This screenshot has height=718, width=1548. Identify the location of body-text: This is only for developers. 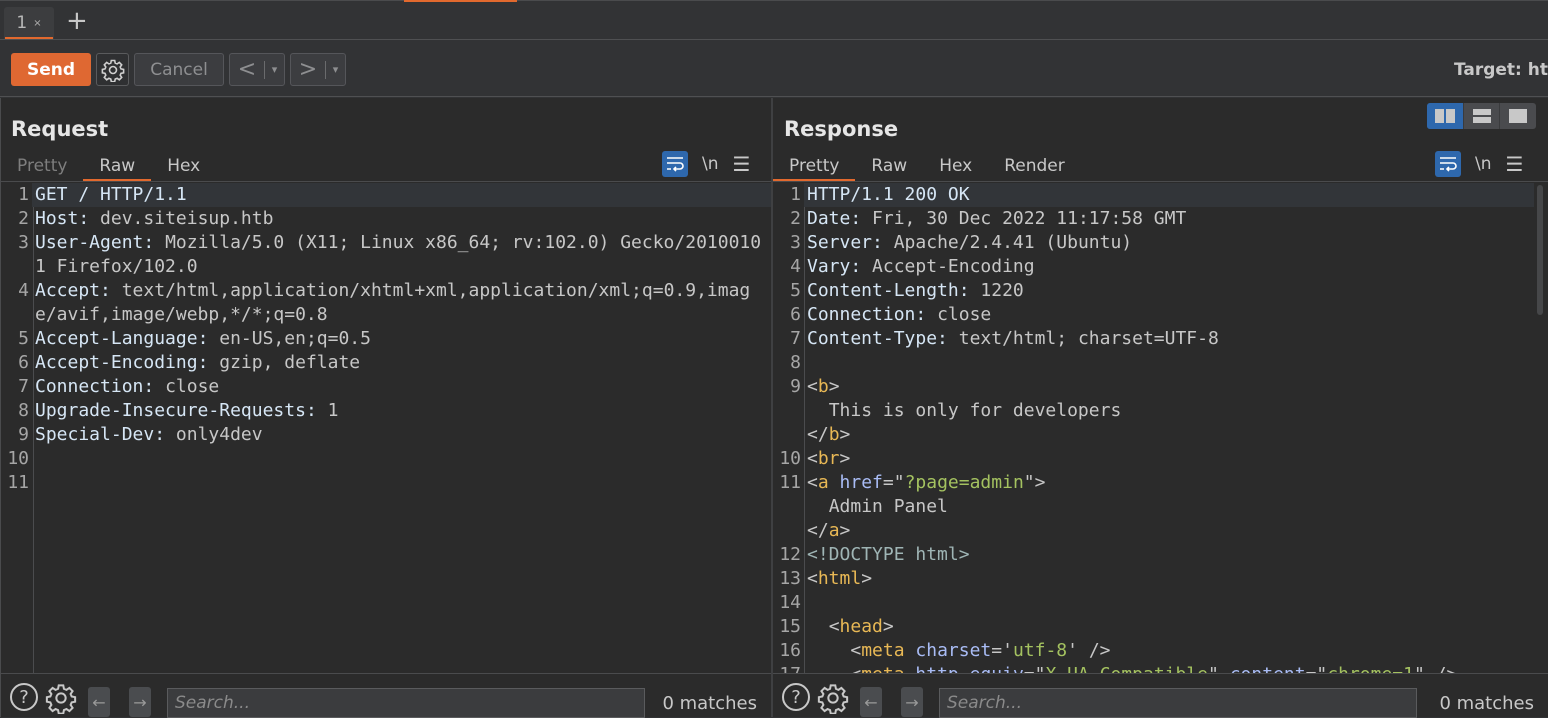
(975, 410).